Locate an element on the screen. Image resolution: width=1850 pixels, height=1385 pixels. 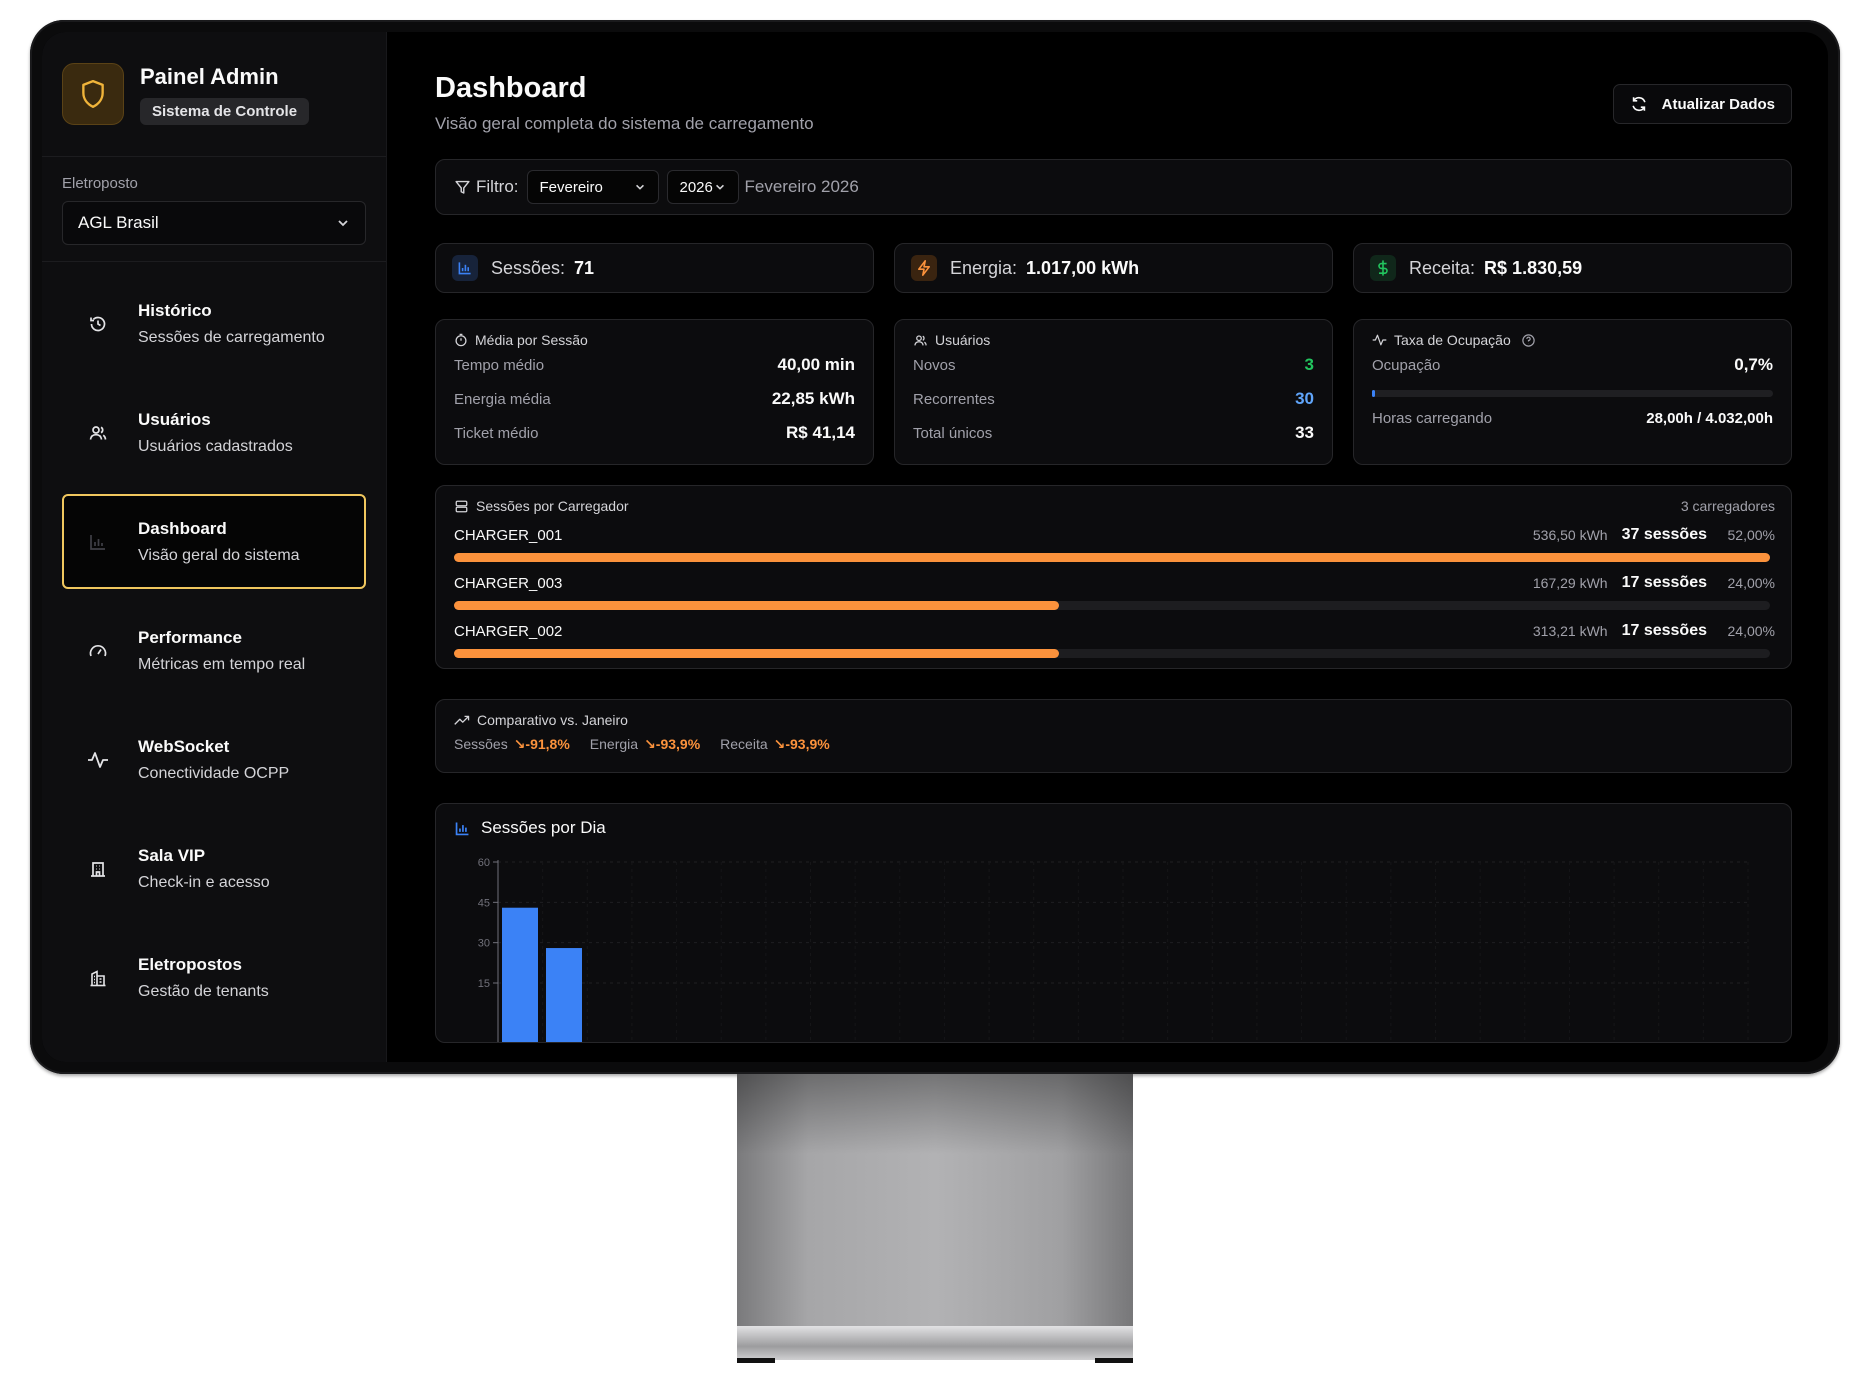
gauge-icon is located at coordinates (98, 651).